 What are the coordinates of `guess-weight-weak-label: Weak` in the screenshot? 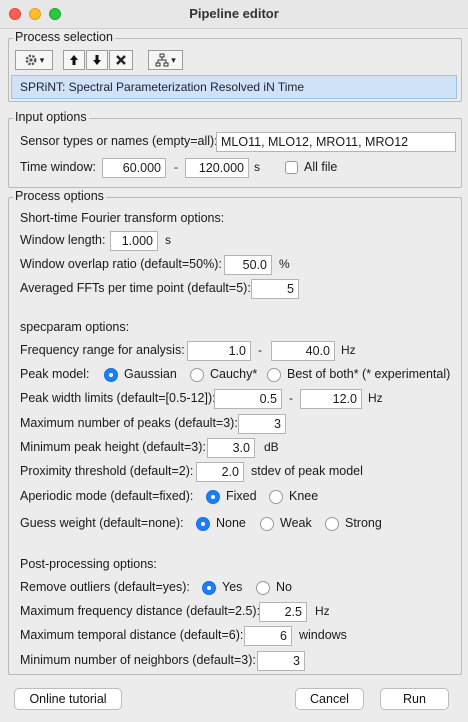 It's located at (296, 523).